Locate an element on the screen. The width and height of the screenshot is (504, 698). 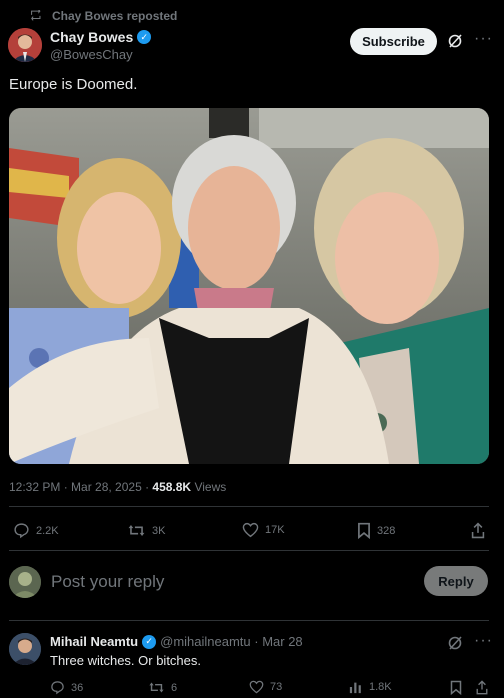
reply-button: Reply is located at coordinates (456, 581).